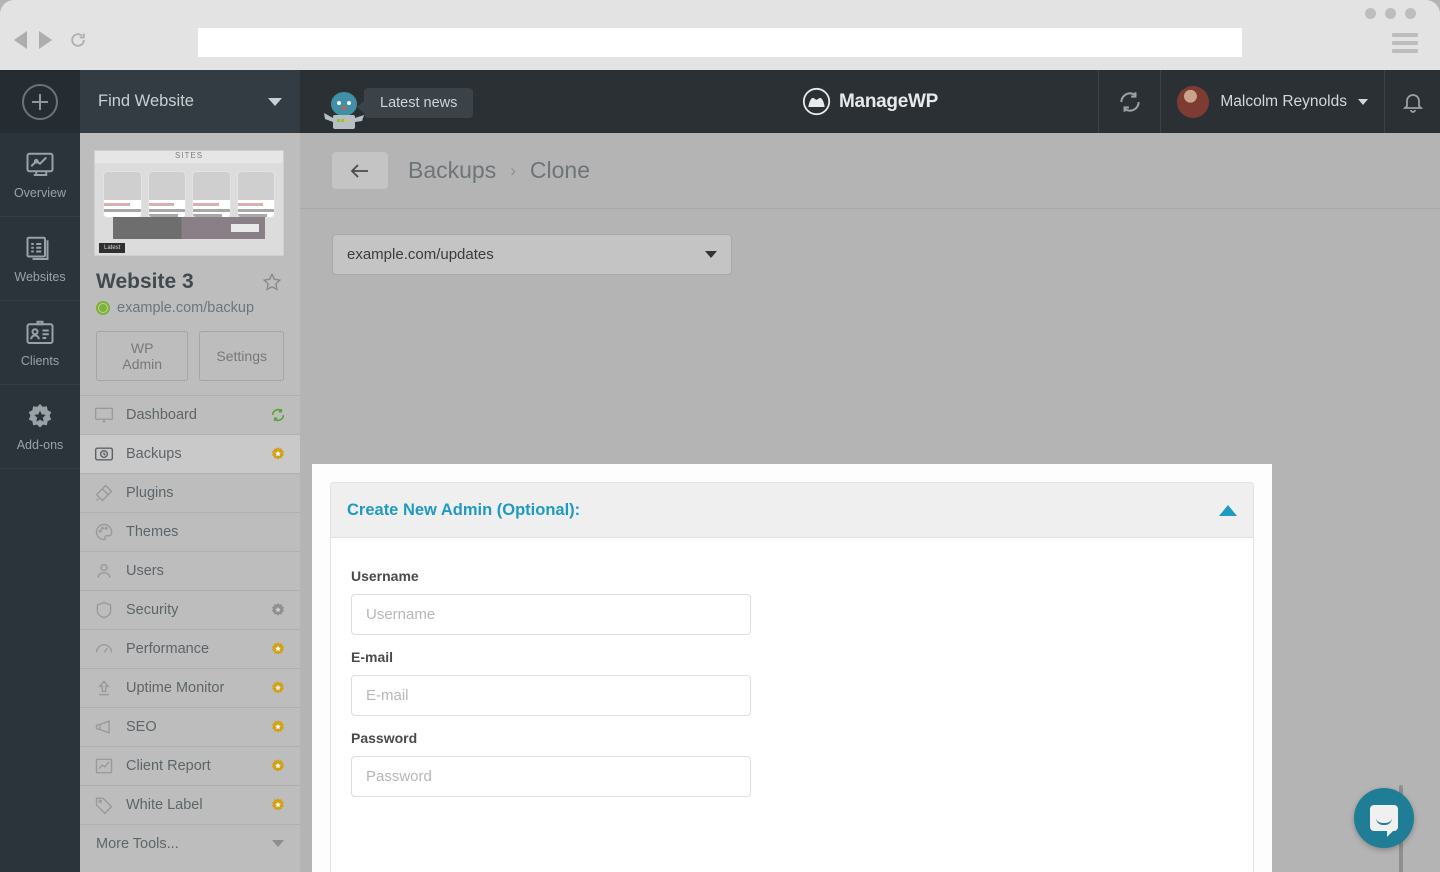  Describe the element at coordinates (870, 171) in the screenshot. I see `breadcrumb-bar: Backups › Clone` at that location.